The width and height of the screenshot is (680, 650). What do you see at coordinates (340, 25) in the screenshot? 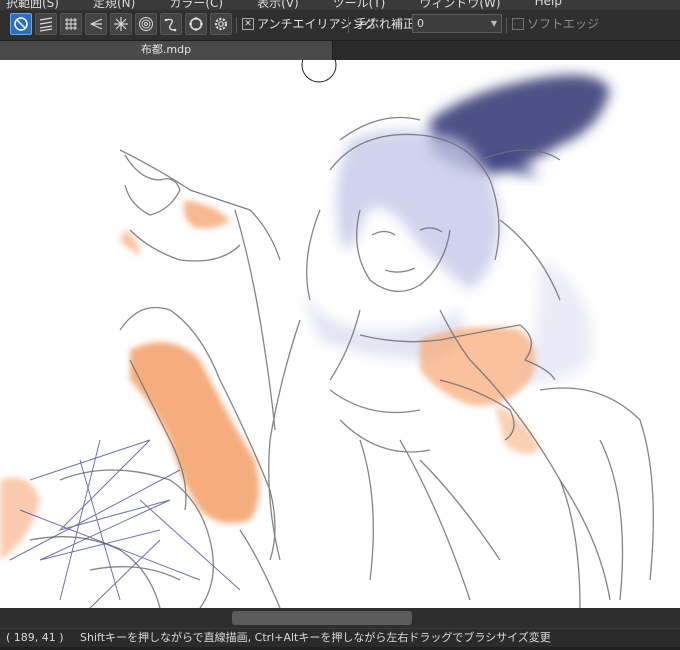
I see `tool-options-bar: ✕ アンチエイリアシング 手ぶれ補正 0 ▼ ソフトエッジ` at bounding box center [340, 25].